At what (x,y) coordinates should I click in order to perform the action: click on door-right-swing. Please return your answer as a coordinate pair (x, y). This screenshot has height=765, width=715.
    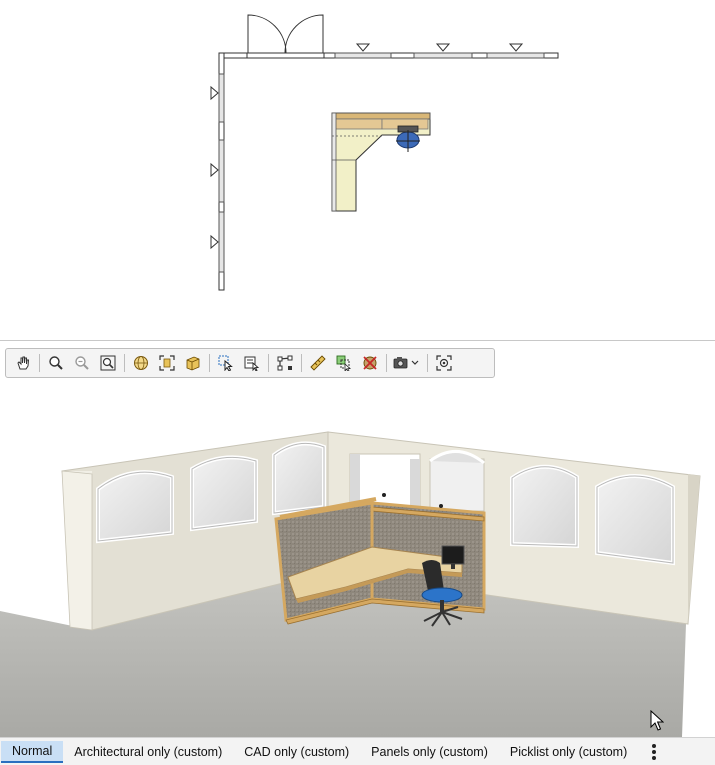
    Looking at the image, I should click on (304, 34).